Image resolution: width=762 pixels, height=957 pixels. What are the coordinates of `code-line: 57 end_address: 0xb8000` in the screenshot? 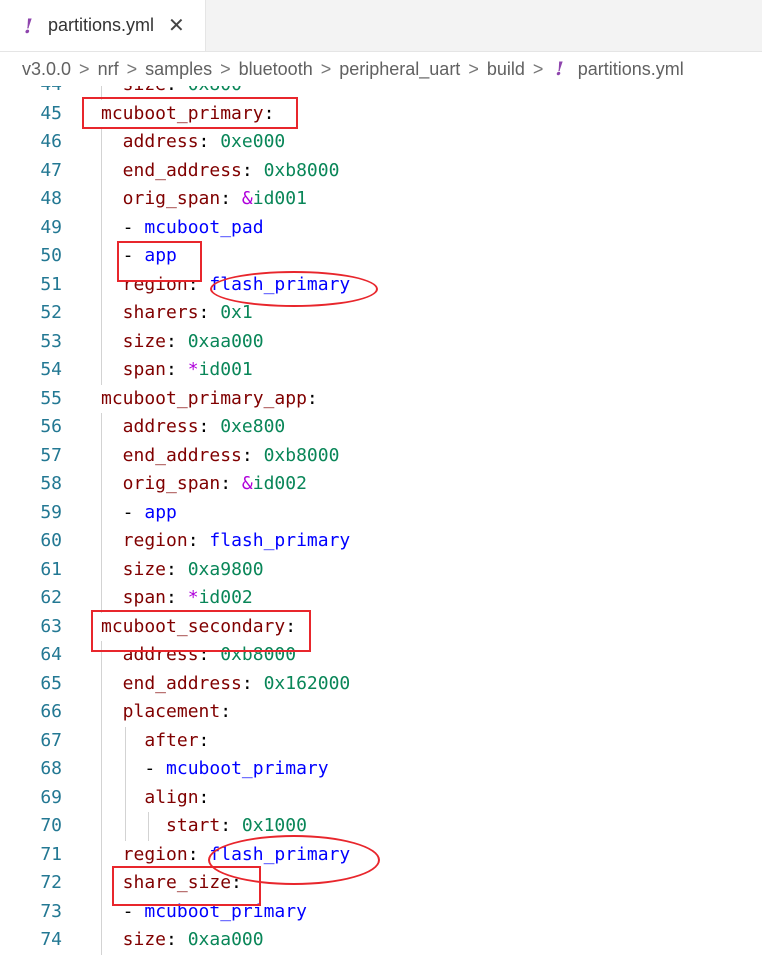 It's located at (381, 455).